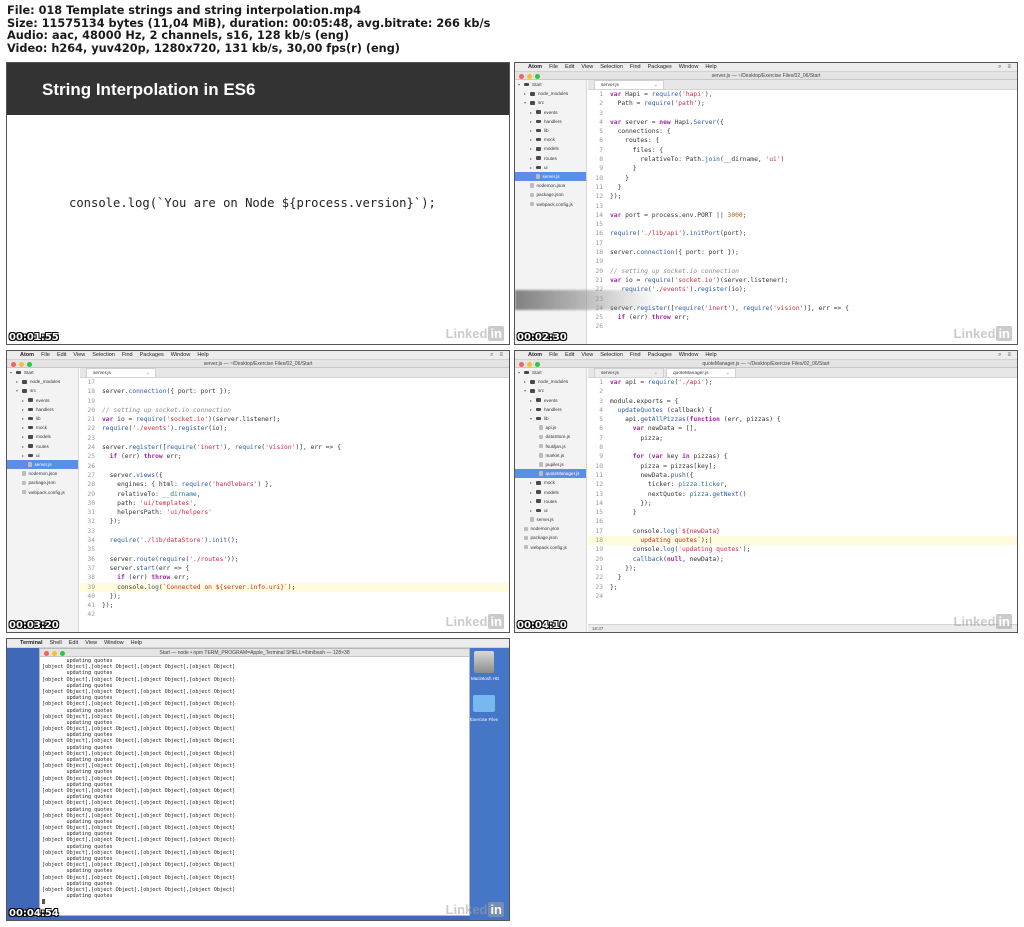  Describe the element at coordinates (56, 643) in the screenshot. I see `menu-shell: Shell` at that location.